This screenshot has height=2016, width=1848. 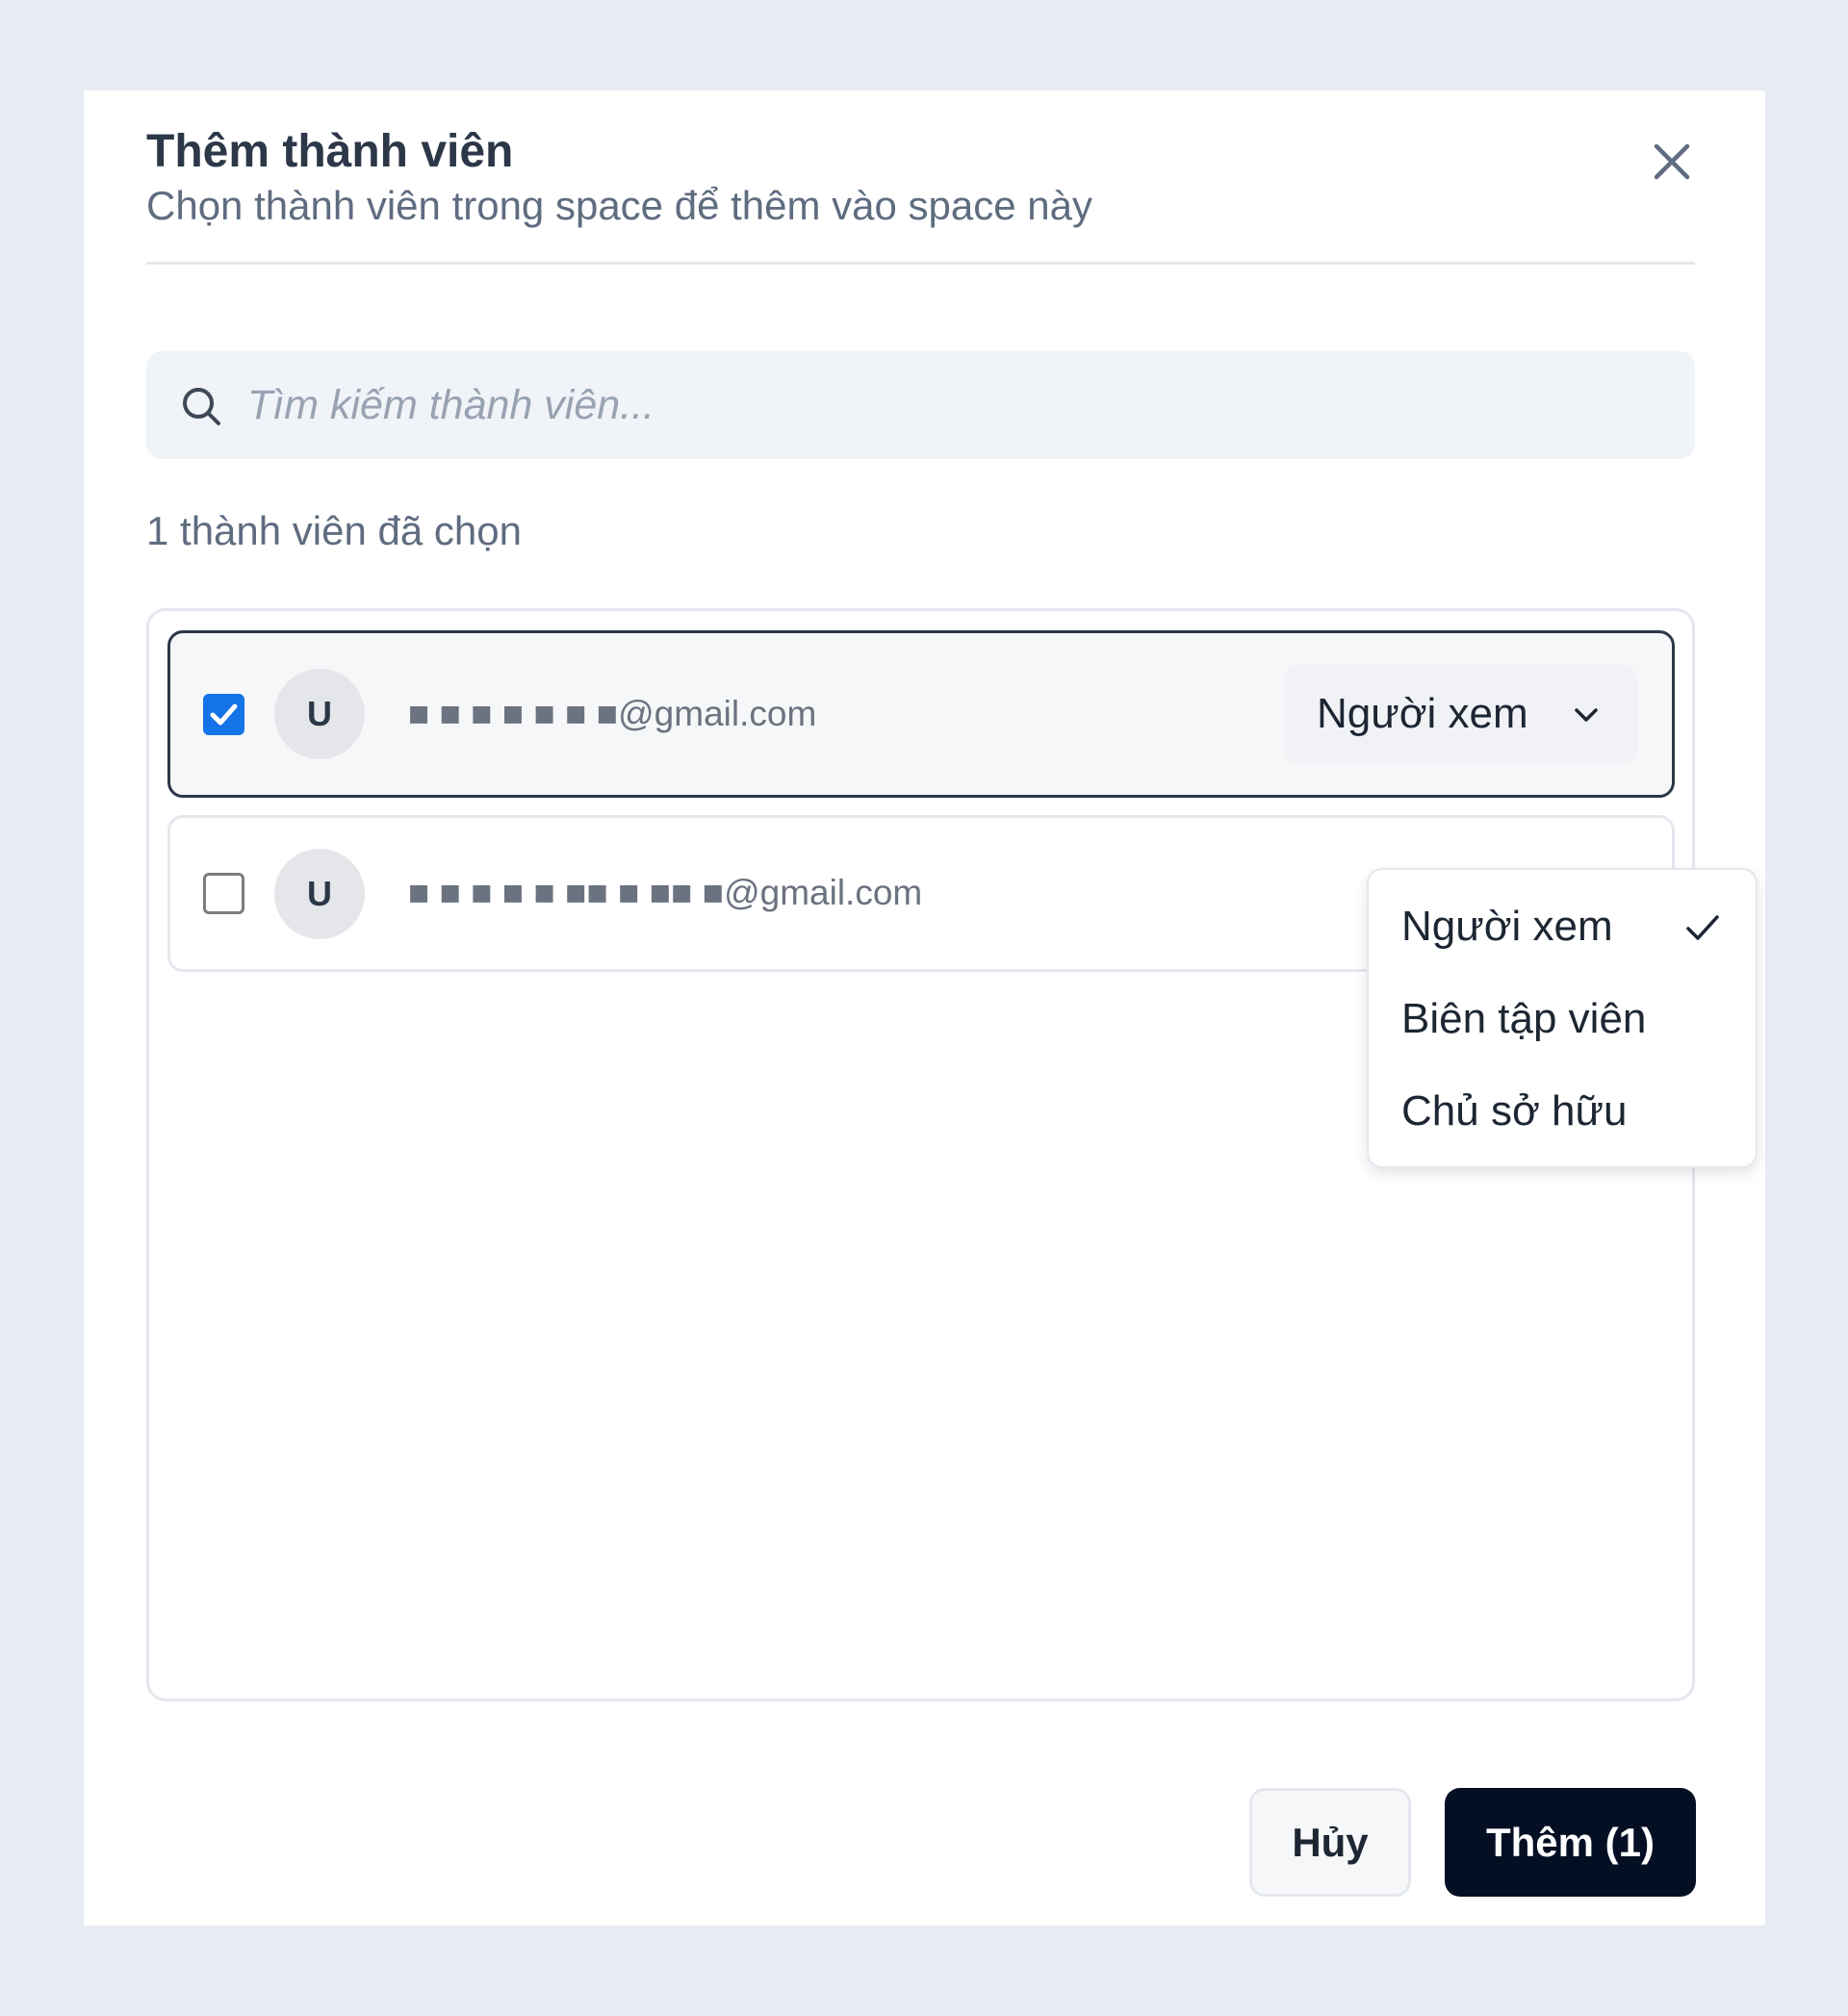 I want to click on role-option-label: Chủ sở hữu, so click(x=1514, y=1111).